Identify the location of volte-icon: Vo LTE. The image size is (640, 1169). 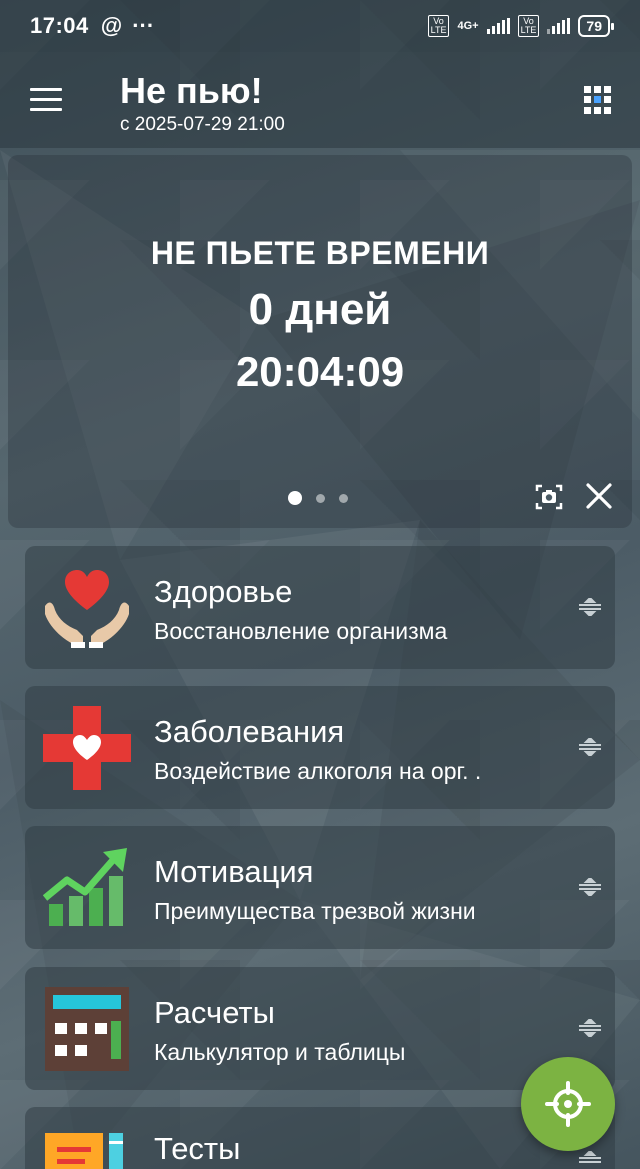
(438, 26).